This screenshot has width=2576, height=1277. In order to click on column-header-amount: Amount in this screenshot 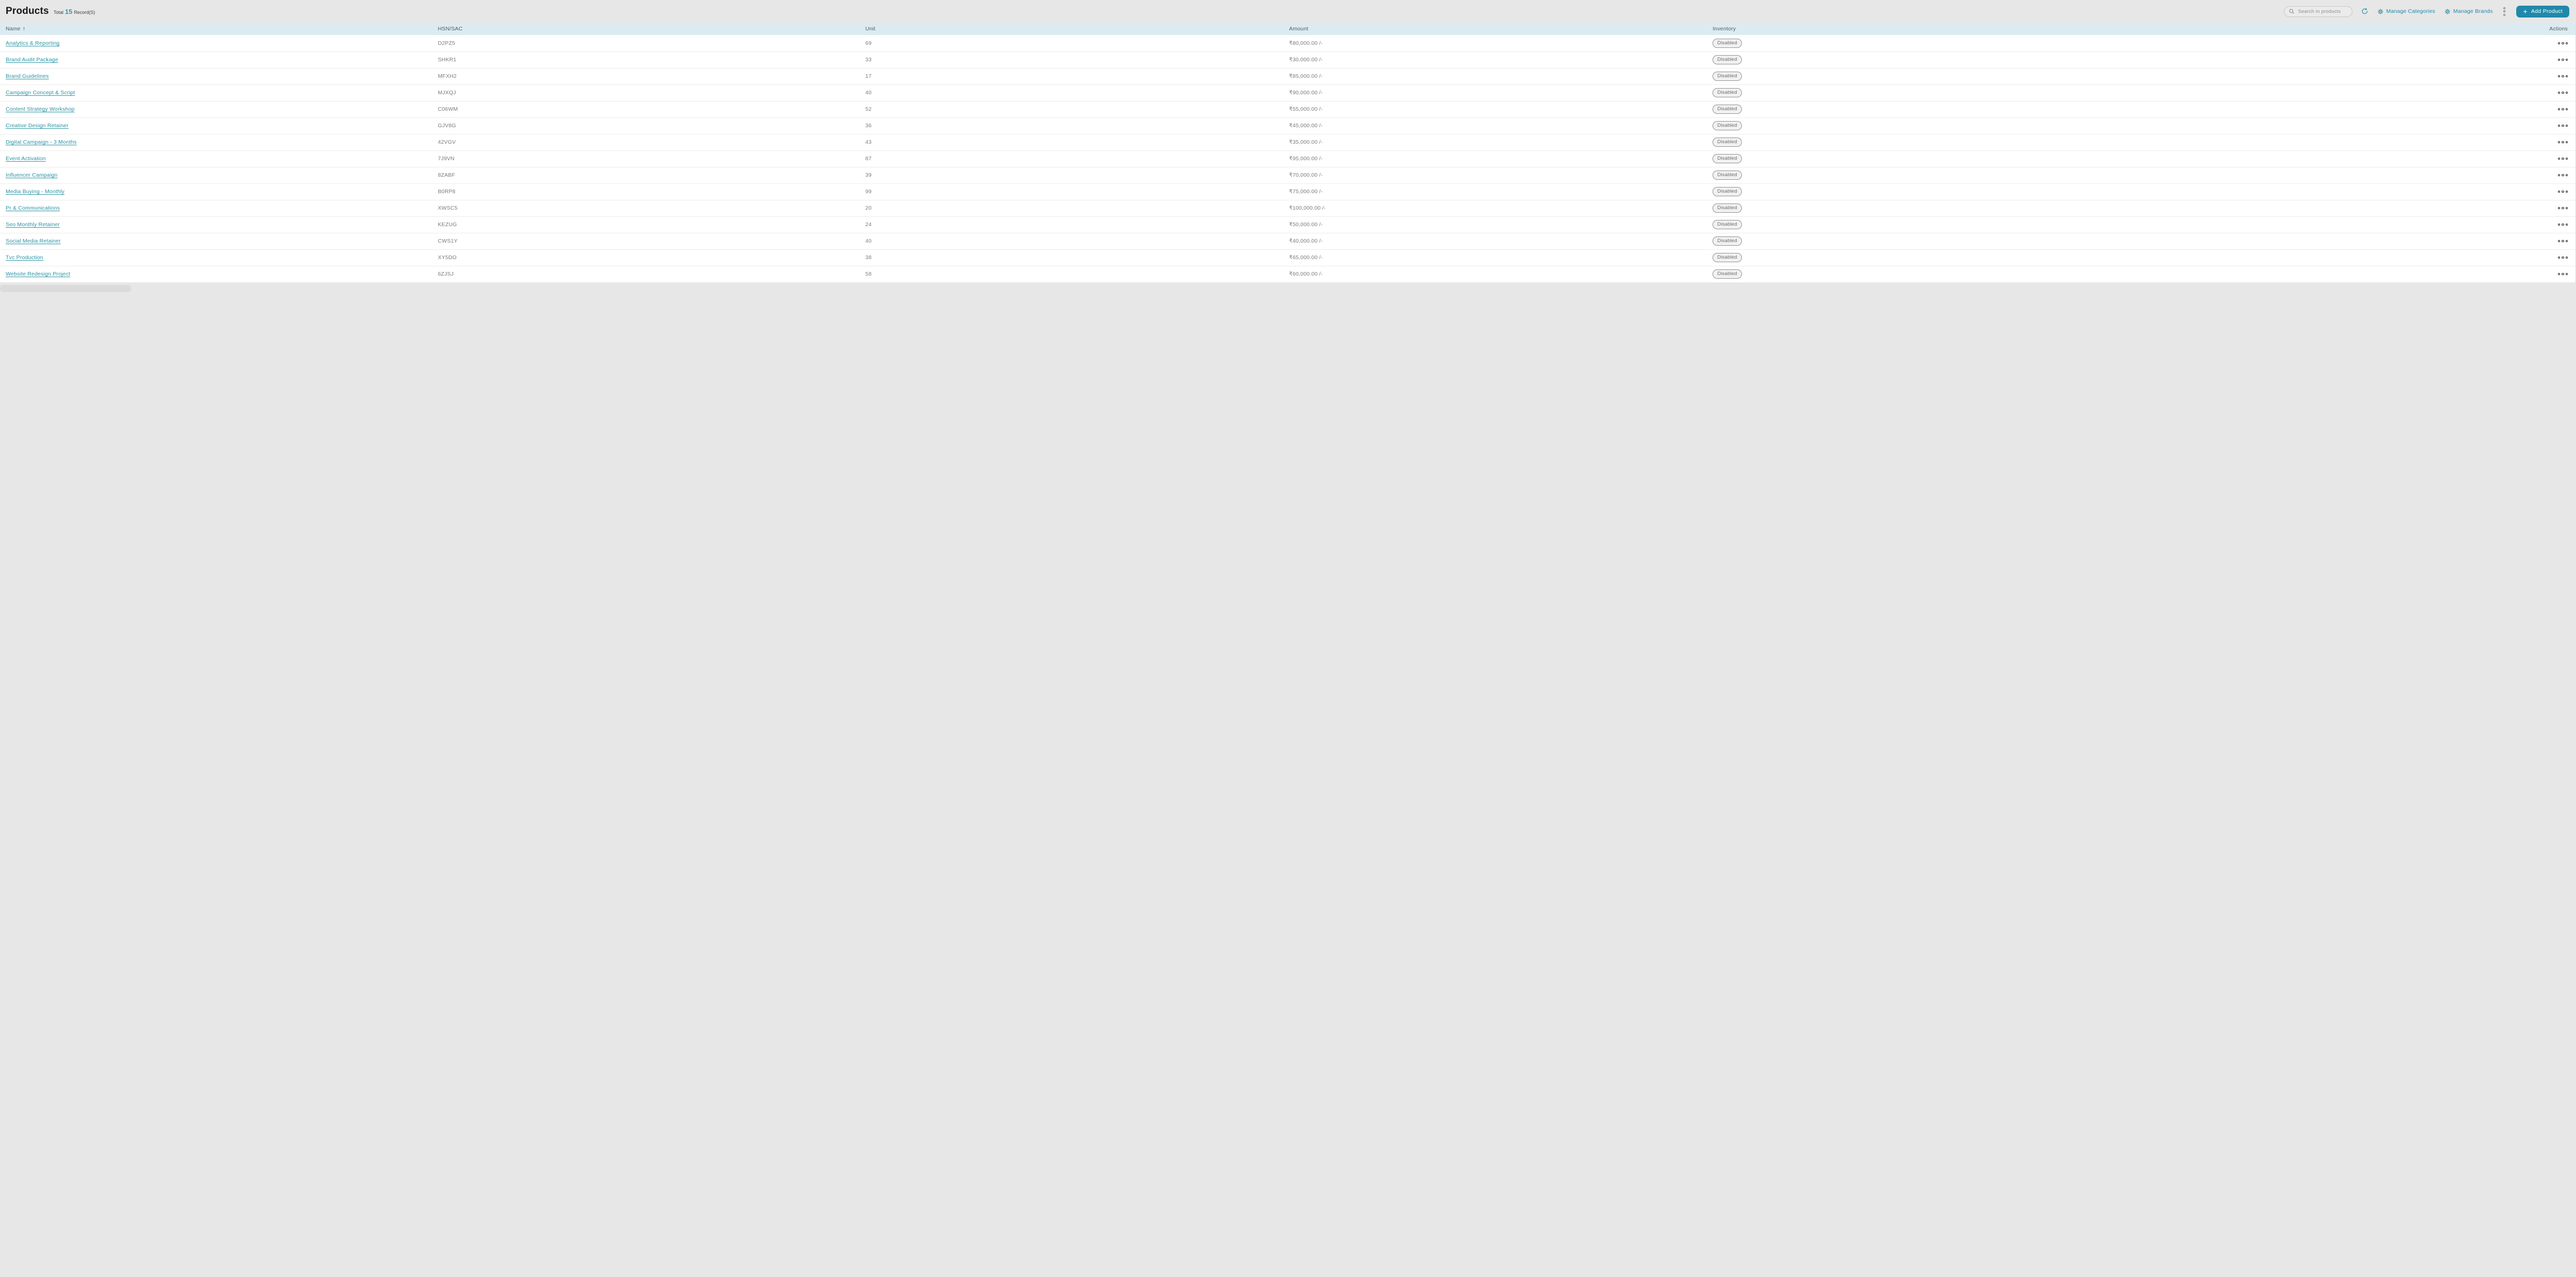, I will do `click(1501, 29)`.